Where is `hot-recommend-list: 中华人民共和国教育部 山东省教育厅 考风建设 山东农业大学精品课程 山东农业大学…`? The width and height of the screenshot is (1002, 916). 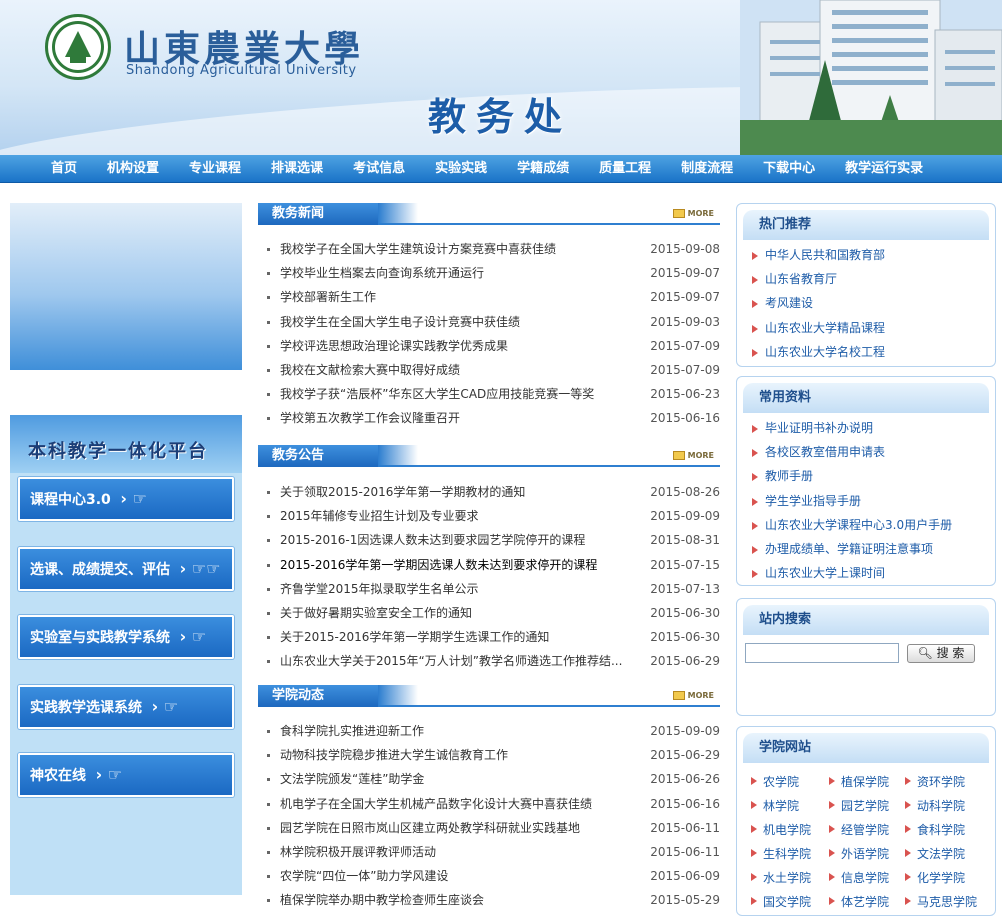
hot-recommend-list: 中华人民共和国教育部 山东省教育厅 考风建设 山东农业大学精品课程 山东农业大学… is located at coordinates (866, 302).